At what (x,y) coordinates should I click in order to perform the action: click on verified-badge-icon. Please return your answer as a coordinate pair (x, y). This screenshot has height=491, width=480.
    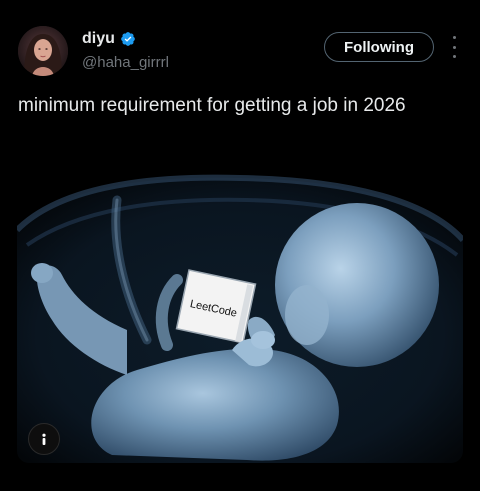
    Looking at the image, I should click on (128, 39).